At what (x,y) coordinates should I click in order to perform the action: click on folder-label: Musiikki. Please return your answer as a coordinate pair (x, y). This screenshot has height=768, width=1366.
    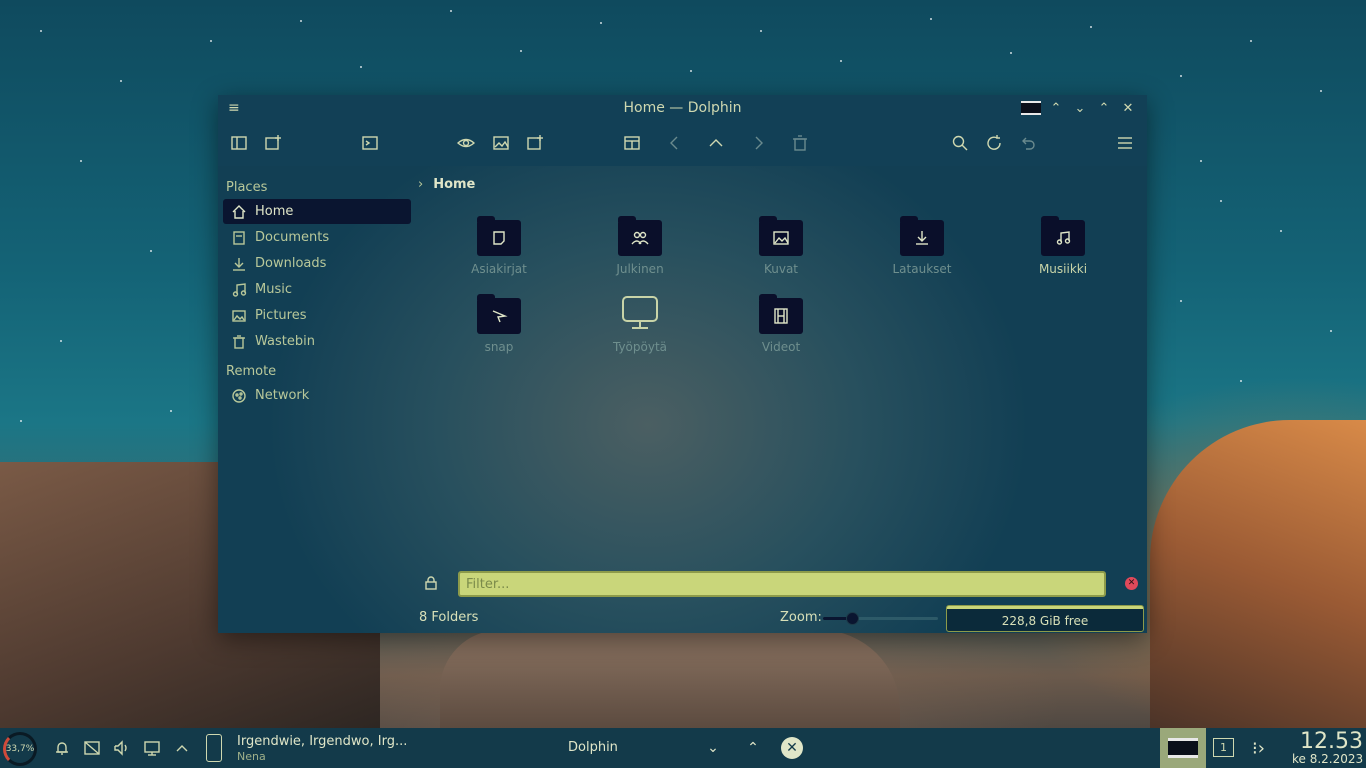
    Looking at the image, I should click on (1063, 269).